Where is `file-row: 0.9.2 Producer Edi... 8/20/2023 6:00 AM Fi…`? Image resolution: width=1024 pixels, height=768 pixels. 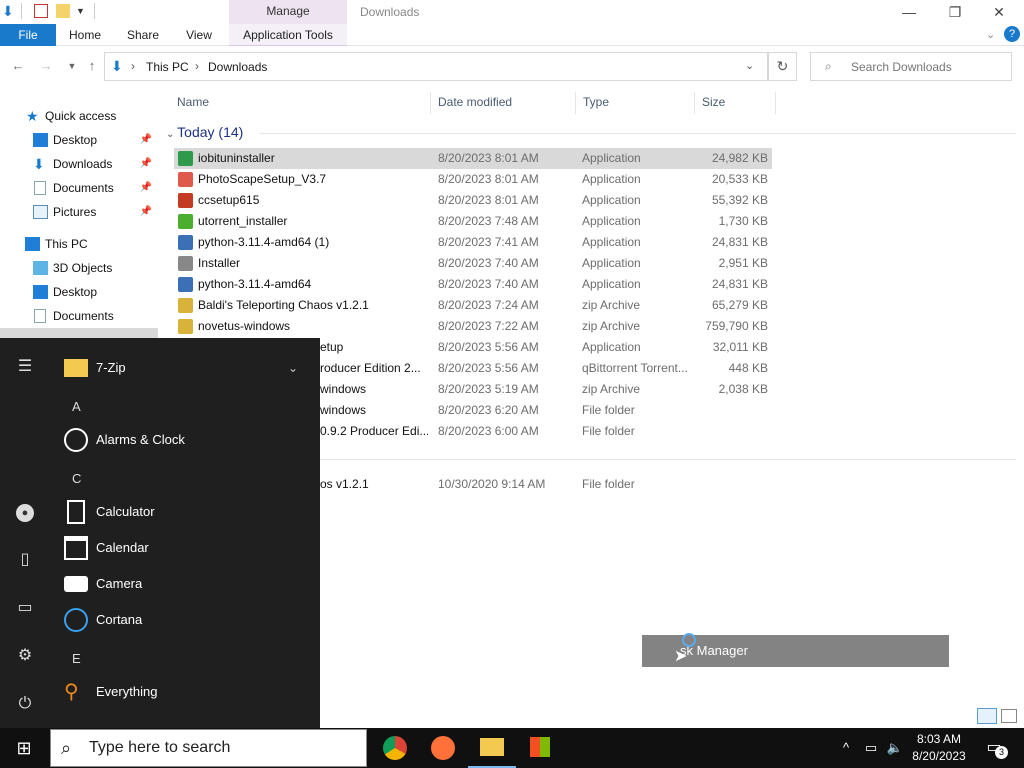 file-row: 0.9.2 Producer Edi... 8/20/2023 6:00 AM Fi… is located at coordinates (546, 431).